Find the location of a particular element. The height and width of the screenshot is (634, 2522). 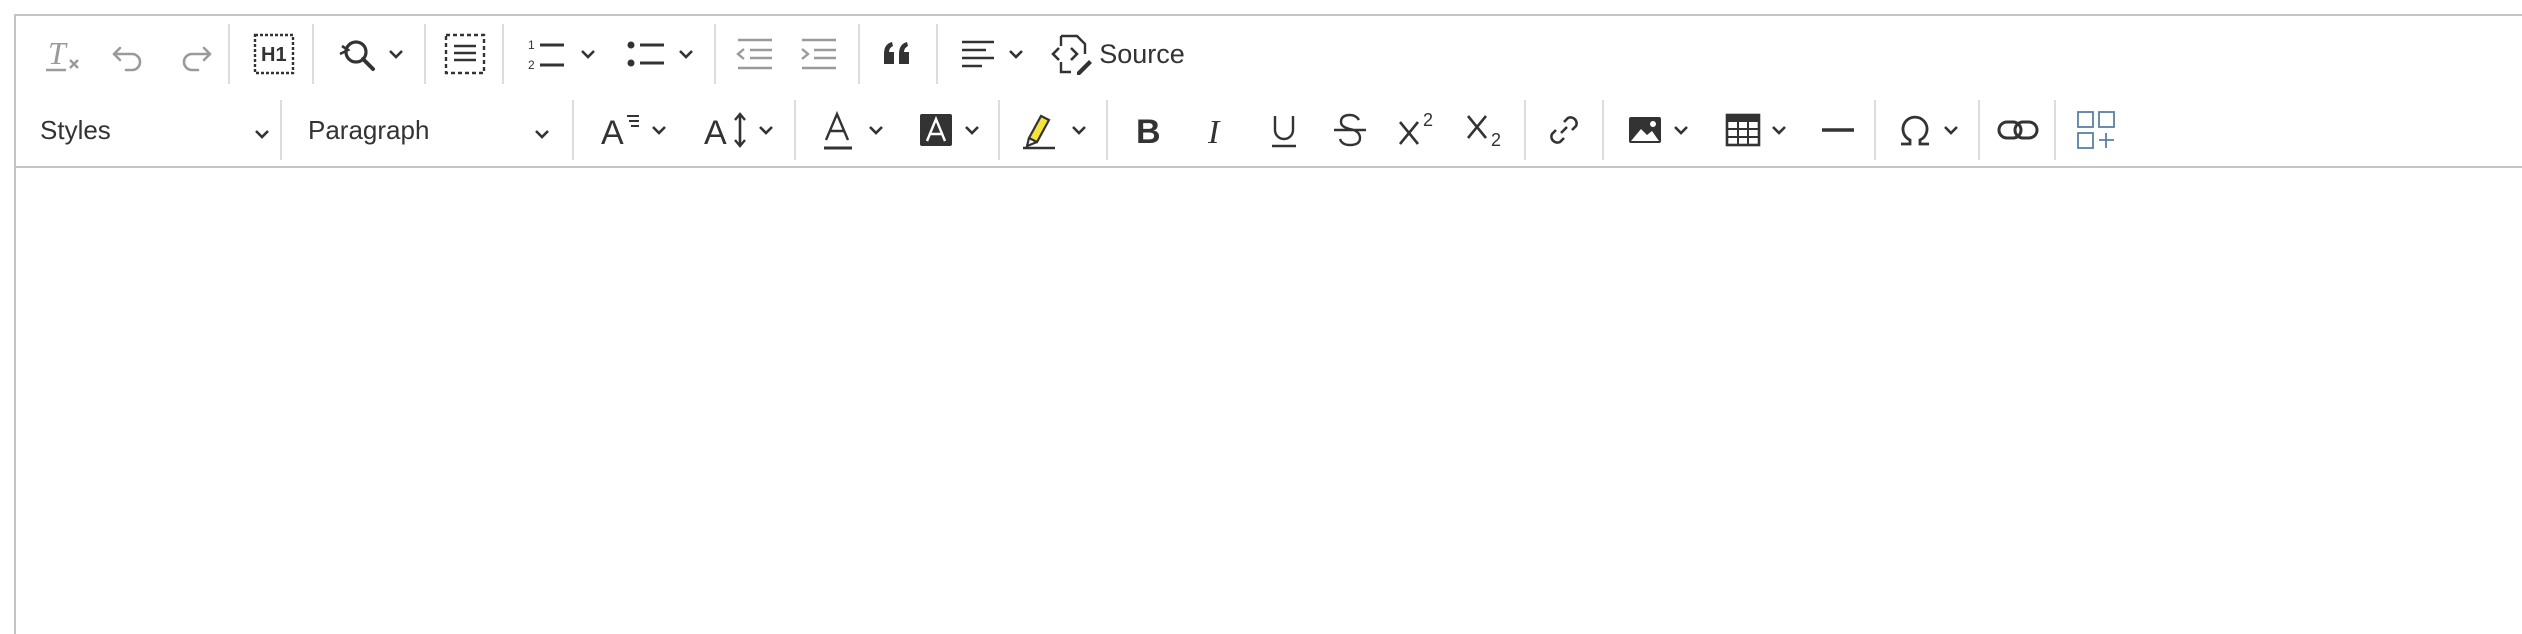

source-label: Source is located at coordinates (1142, 53).